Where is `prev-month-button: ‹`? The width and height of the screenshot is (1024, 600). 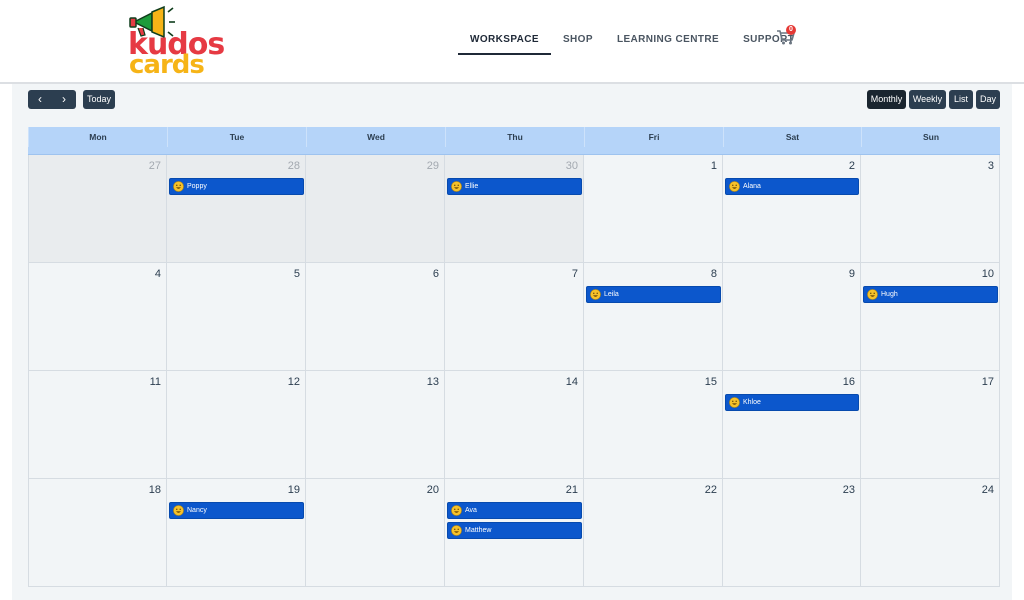 prev-month-button: ‹ is located at coordinates (40, 99).